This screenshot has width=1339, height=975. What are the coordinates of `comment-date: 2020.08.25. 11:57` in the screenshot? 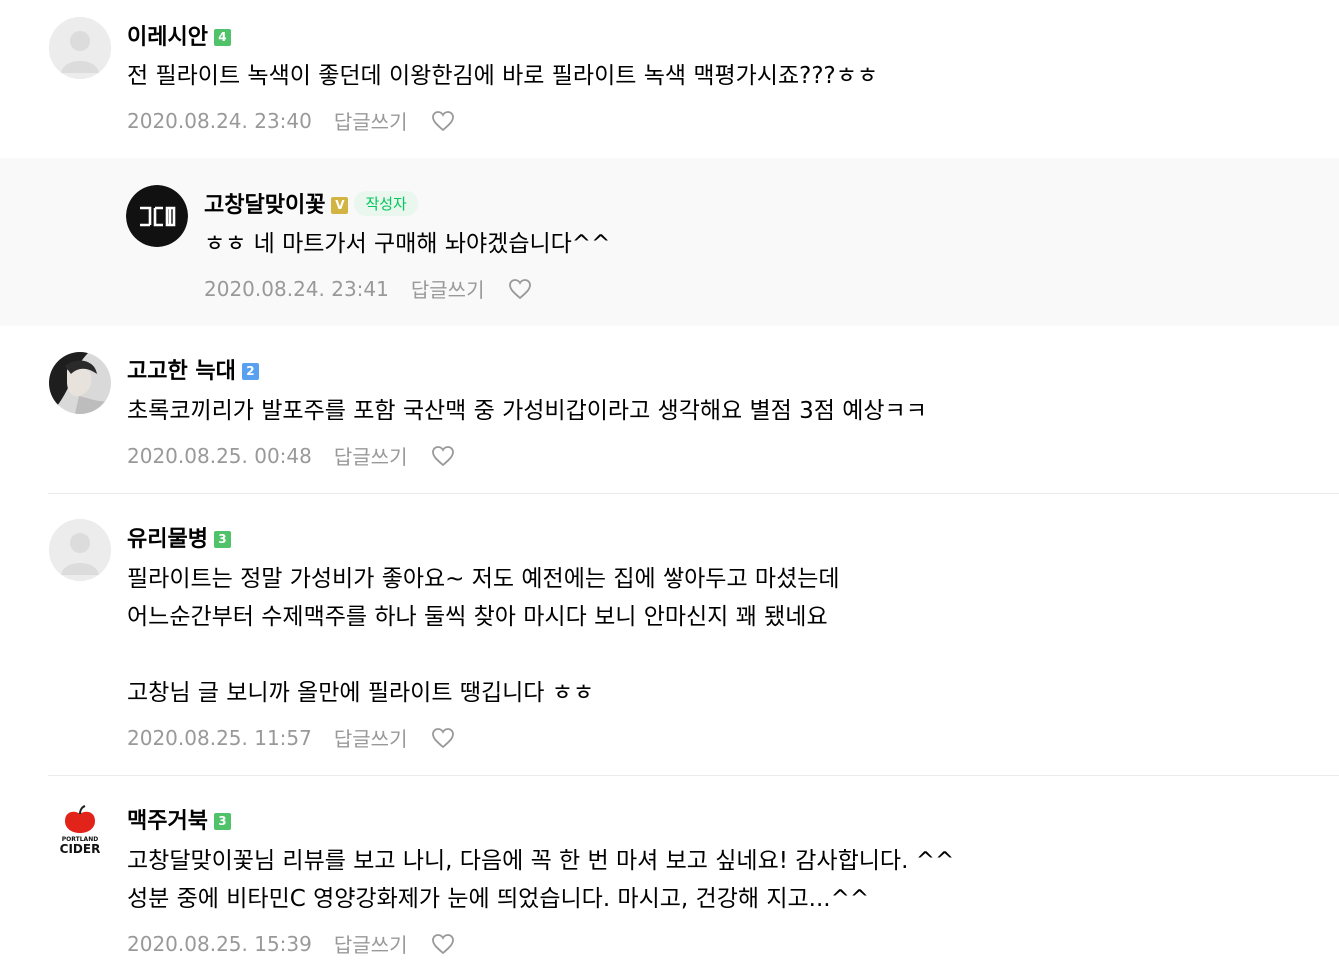 It's located at (219, 737).